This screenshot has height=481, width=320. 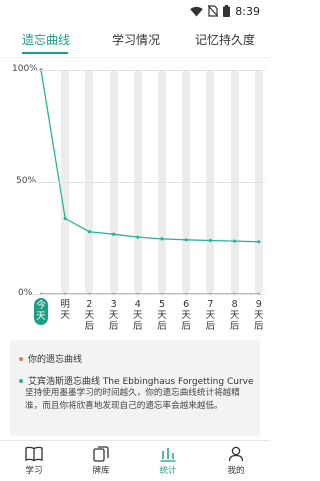 I want to click on nav-stats: 统计, so click(x=168, y=461).